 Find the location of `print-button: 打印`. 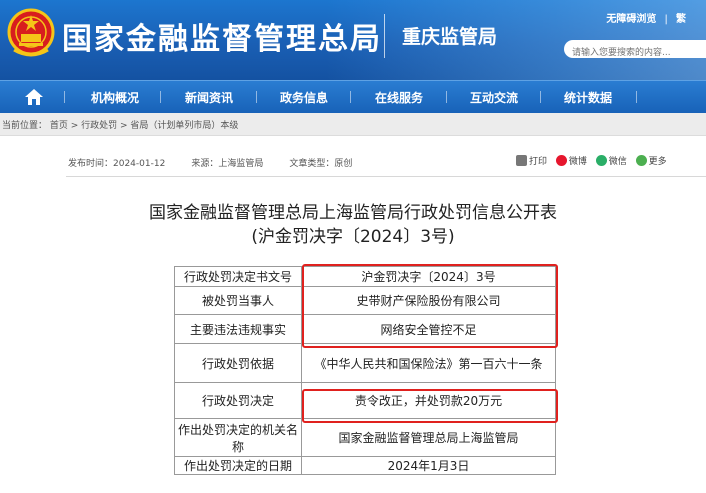

print-button: 打印 is located at coordinates (531, 160).